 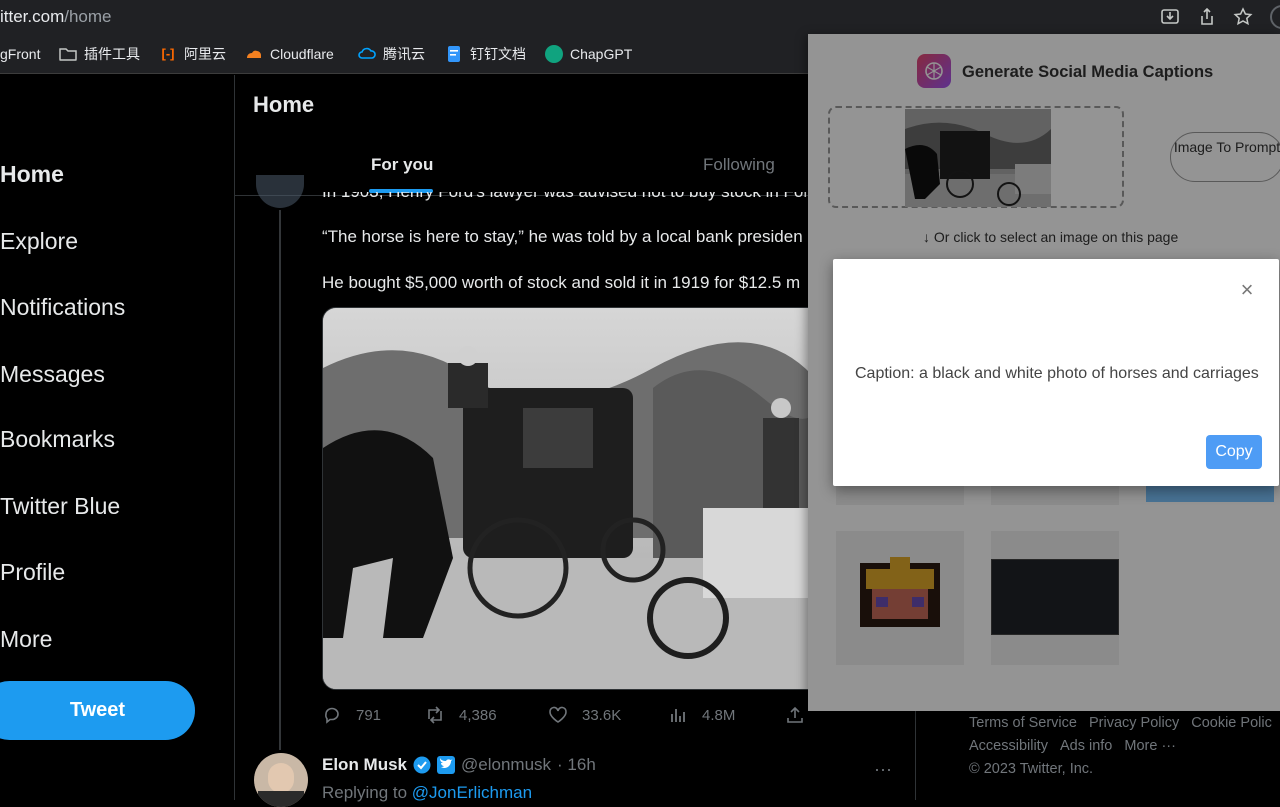 What do you see at coordinates (88, 16) in the screenshot?
I see `url-path: /home` at bounding box center [88, 16].